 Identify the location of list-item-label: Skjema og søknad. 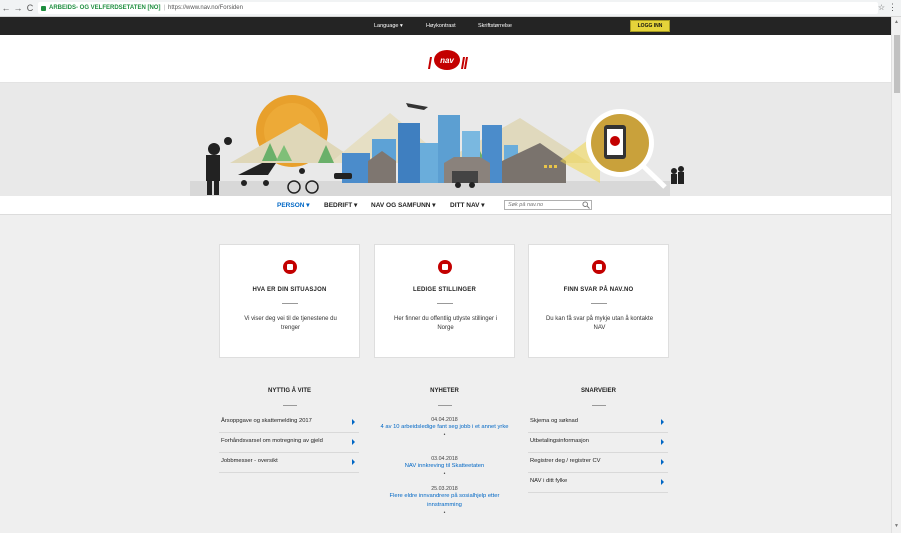
(554, 421).